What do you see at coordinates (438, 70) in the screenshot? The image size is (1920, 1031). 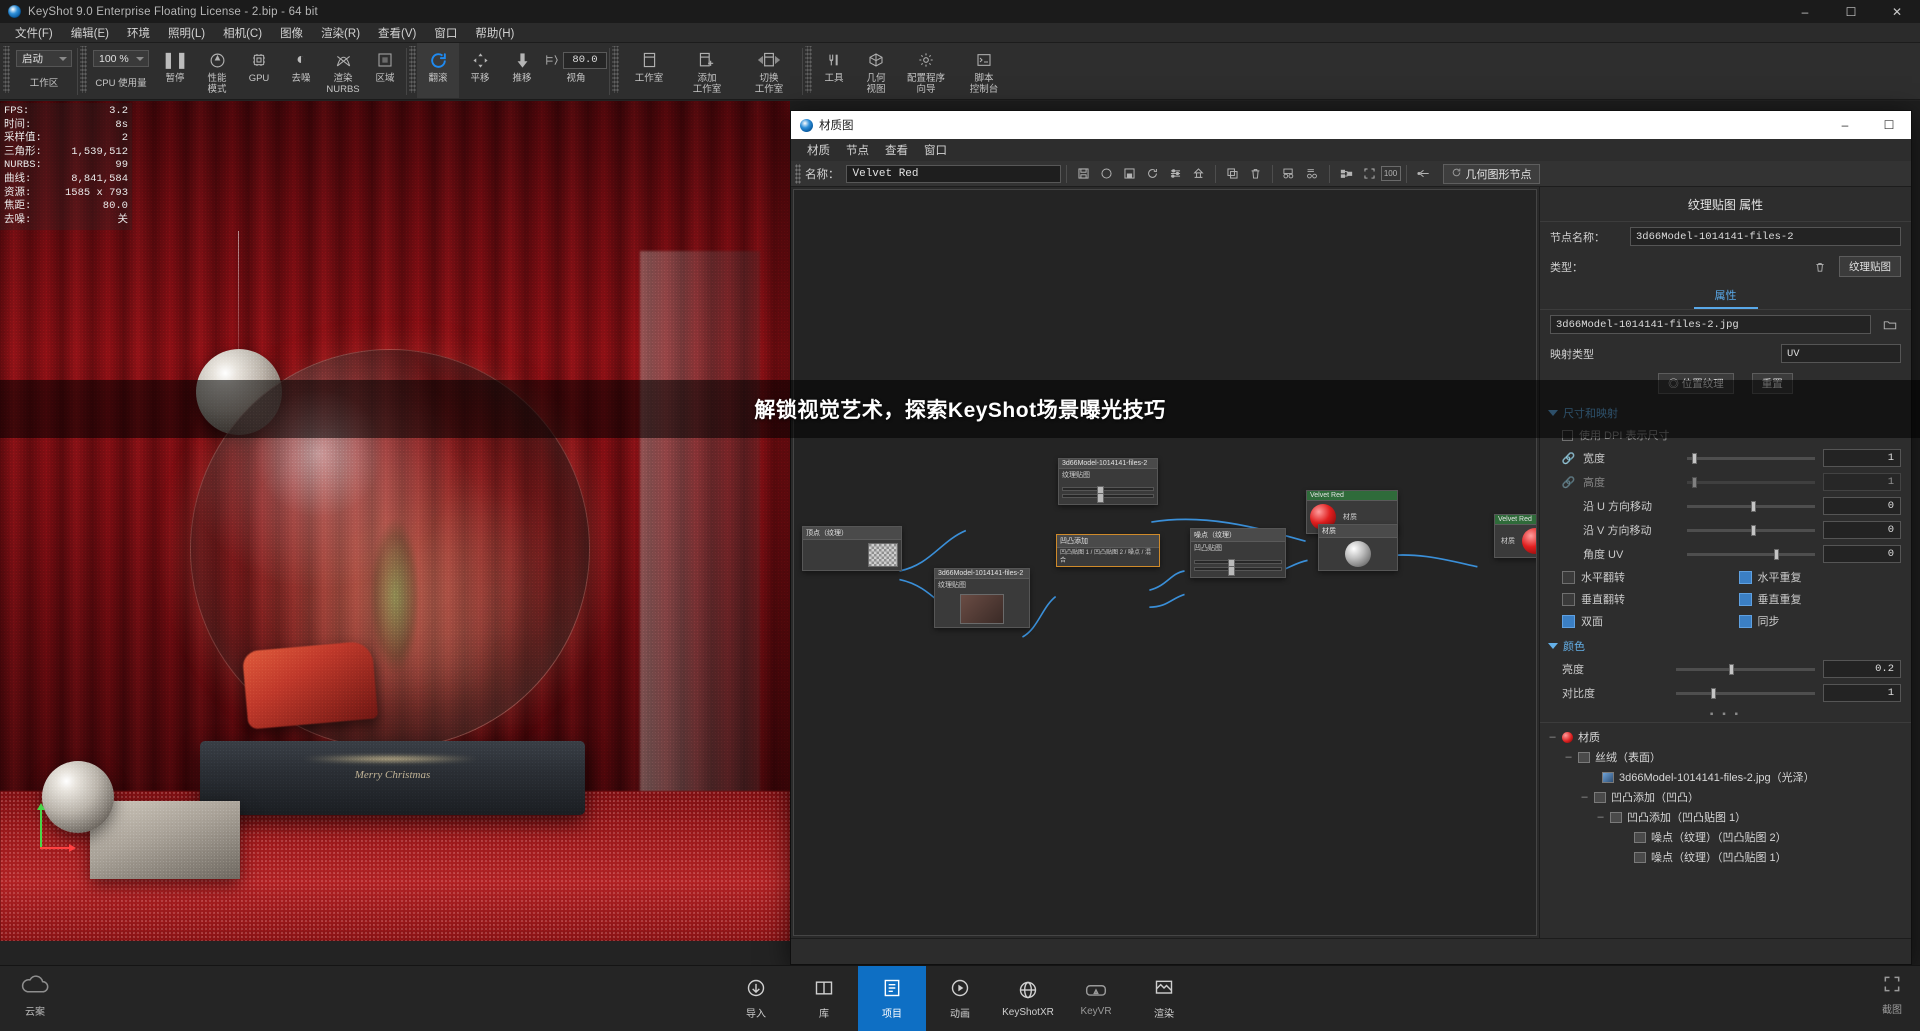 I see `tumble-button: 翻滚` at bounding box center [438, 70].